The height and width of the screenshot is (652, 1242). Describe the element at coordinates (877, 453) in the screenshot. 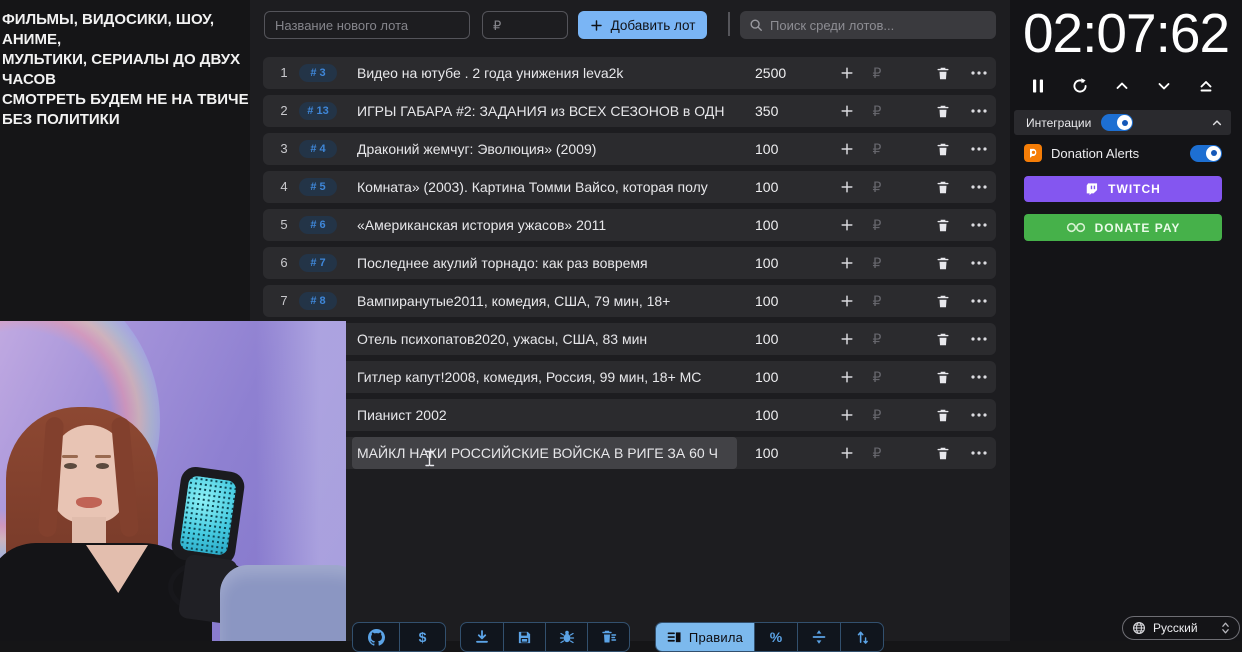

I see `currency-indicator: ₽` at that location.